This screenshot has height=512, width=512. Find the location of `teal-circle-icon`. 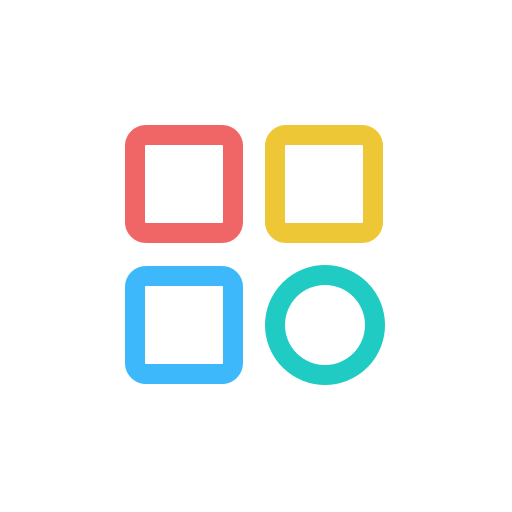

teal-circle-icon is located at coordinates (325, 325).